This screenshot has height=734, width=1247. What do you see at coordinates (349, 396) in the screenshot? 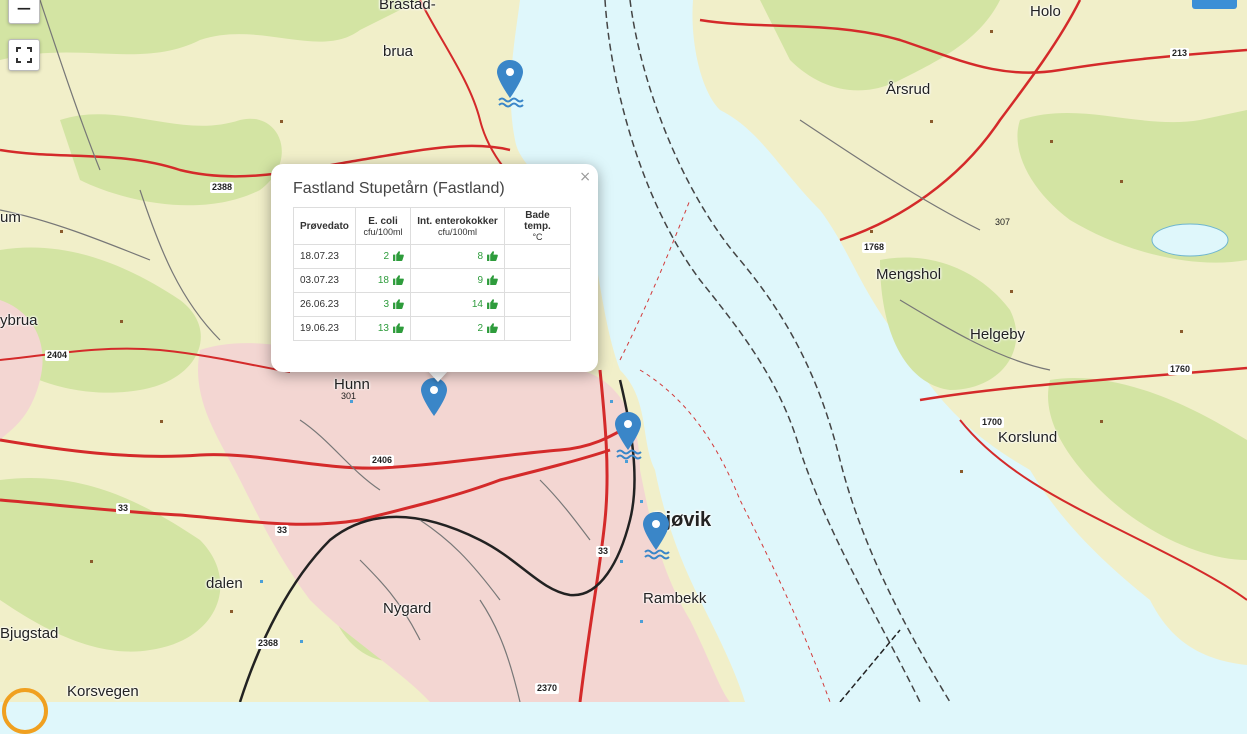
I see `road-number: 301` at bounding box center [349, 396].